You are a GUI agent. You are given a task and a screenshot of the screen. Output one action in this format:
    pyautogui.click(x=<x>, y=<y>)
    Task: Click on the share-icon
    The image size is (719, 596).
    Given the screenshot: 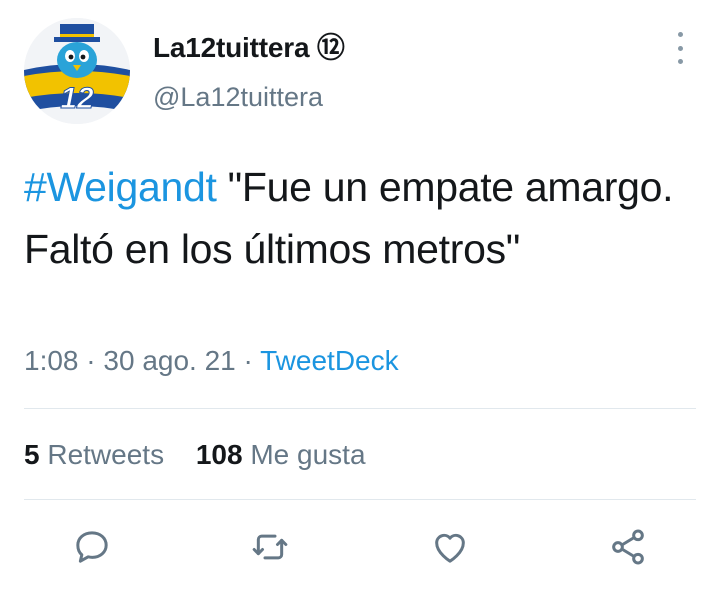 What is the action you would take?
    pyautogui.click(x=628, y=547)
    